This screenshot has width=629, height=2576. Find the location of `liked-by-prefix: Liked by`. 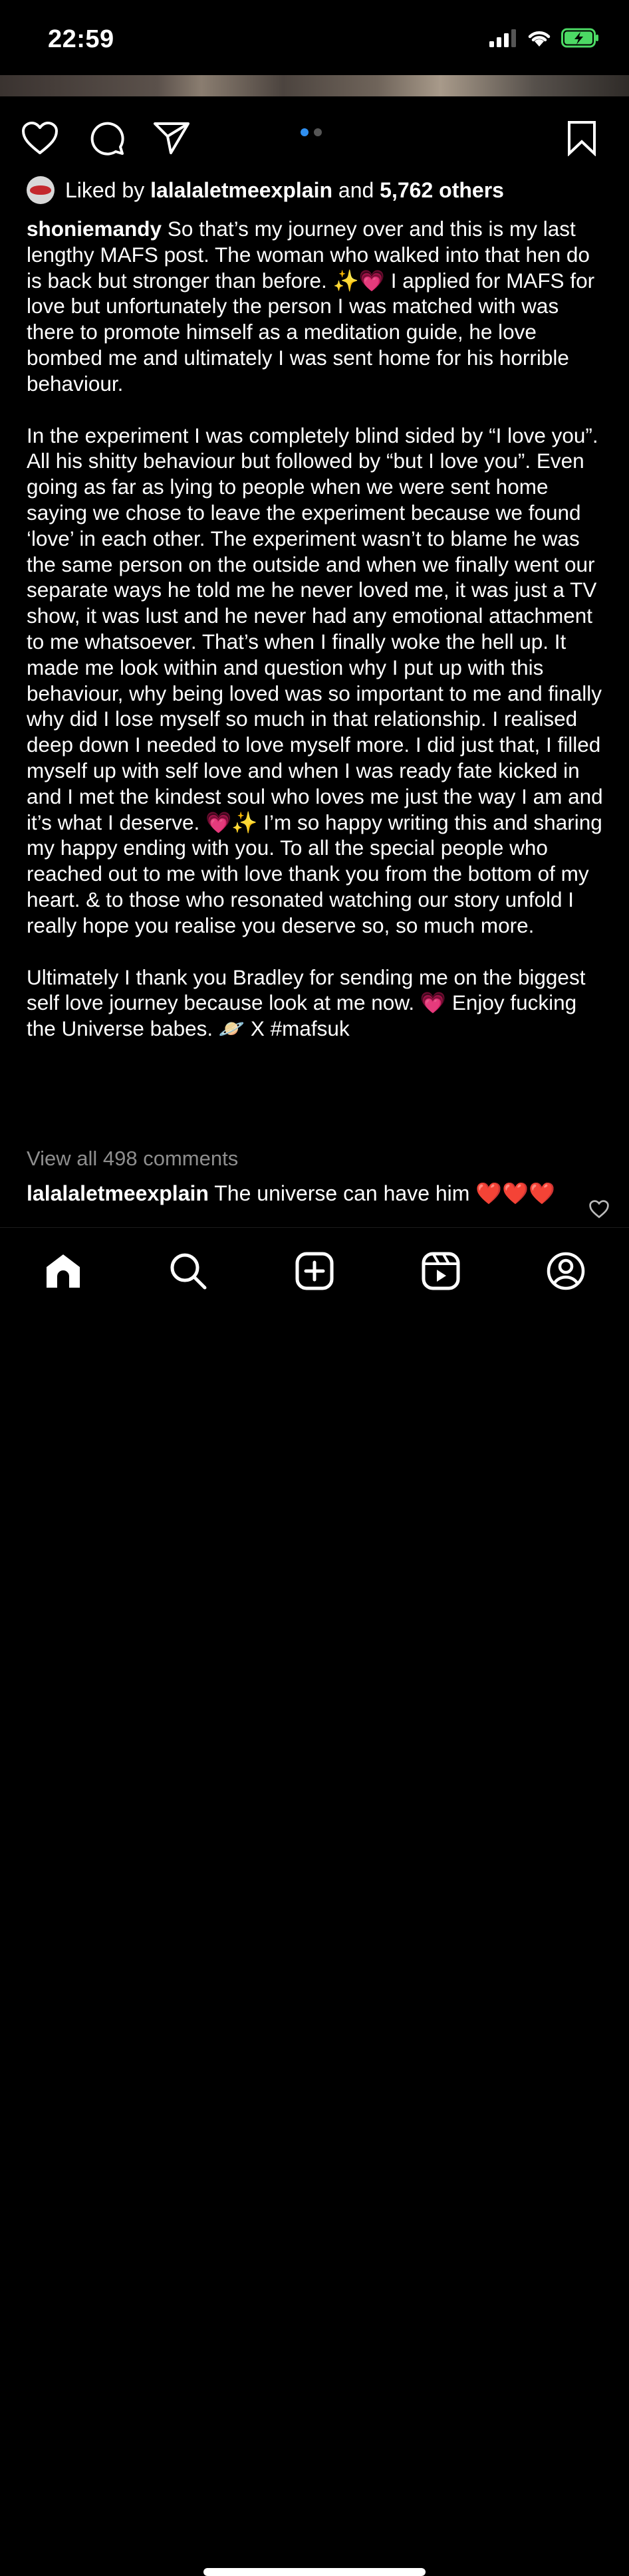

liked-by-prefix: Liked by is located at coordinates (105, 189).